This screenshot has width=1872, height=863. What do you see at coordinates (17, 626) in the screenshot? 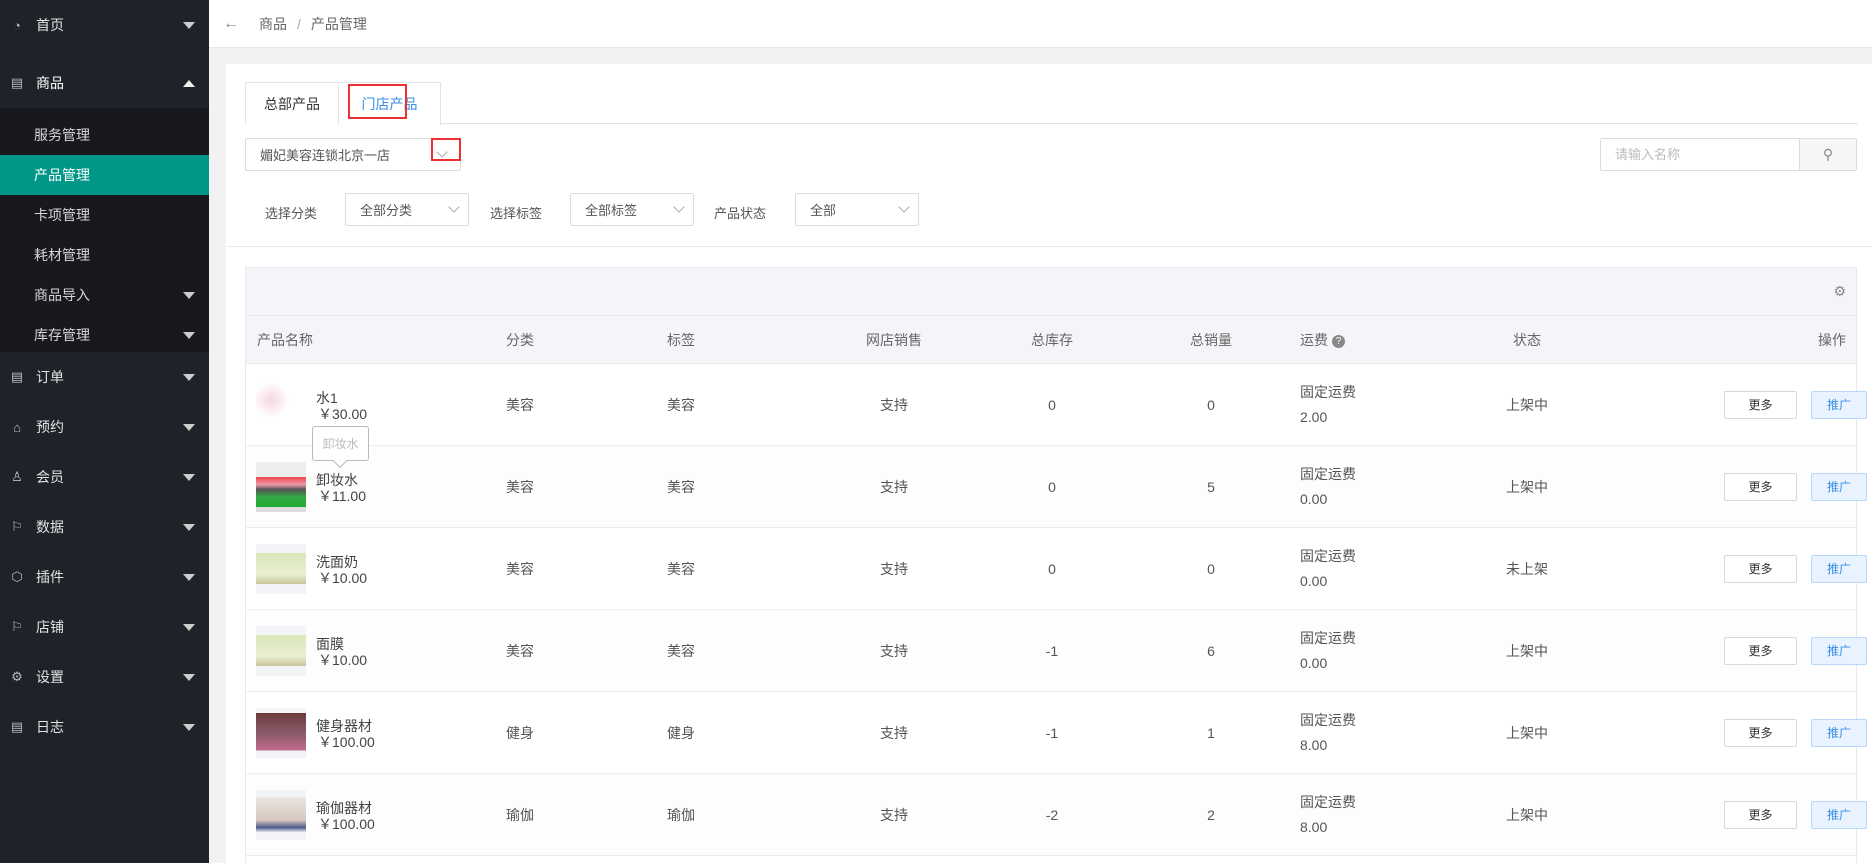
I see `flag-icon: ⚐` at bounding box center [17, 626].